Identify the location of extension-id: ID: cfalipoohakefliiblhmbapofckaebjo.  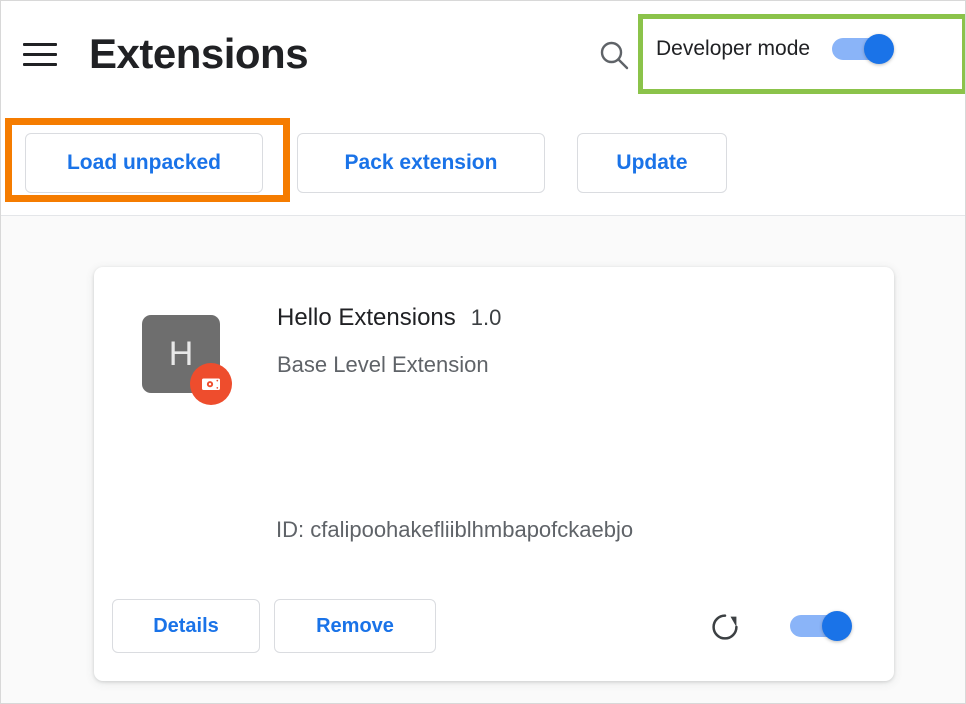
(455, 529).